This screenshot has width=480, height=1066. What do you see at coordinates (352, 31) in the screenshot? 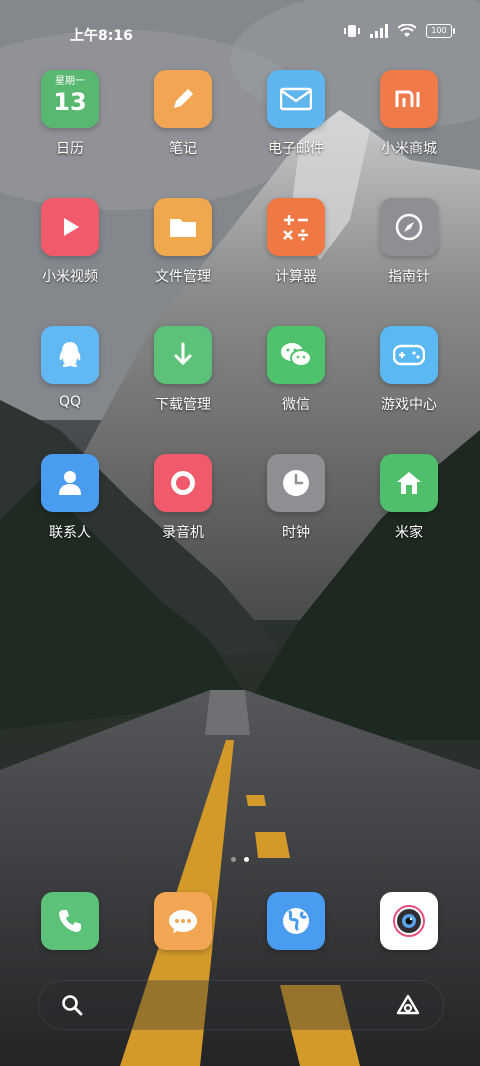
I see `vibrate-icon` at bounding box center [352, 31].